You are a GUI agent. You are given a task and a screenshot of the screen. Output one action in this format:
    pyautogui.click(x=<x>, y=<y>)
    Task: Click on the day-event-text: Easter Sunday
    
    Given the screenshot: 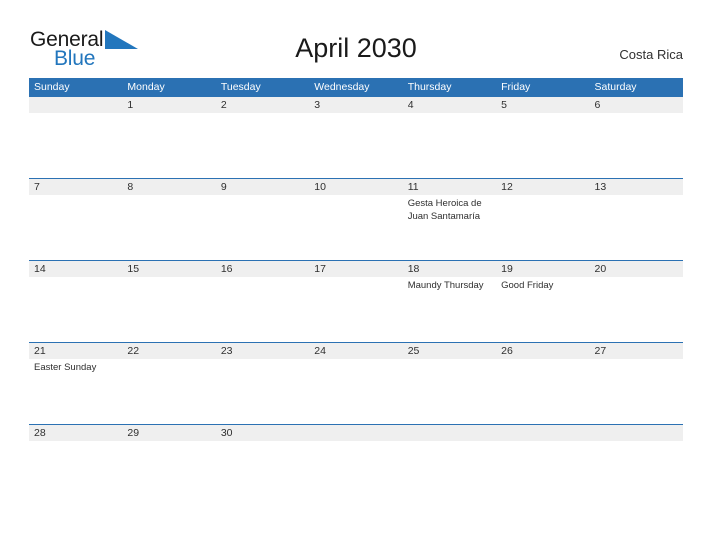 What is the action you would take?
    pyautogui.click(x=65, y=367)
    